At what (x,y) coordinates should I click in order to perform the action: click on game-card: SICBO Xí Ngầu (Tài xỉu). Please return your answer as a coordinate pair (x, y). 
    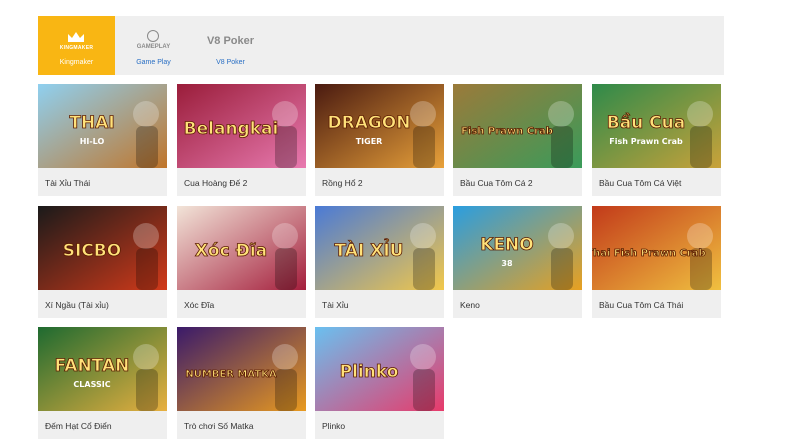
    Looking at the image, I should click on (102, 262).